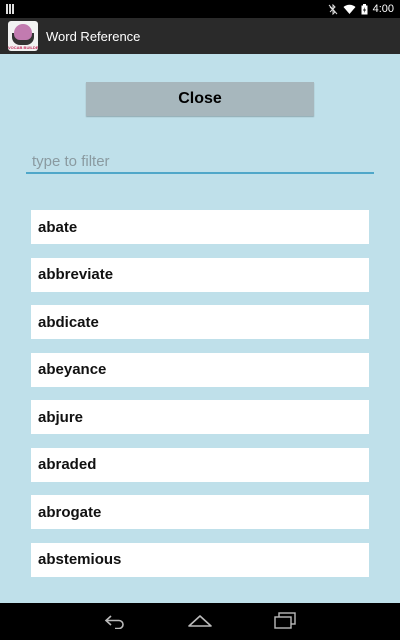  What do you see at coordinates (332, 9) in the screenshot?
I see `bluetooth-muted-icon` at bounding box center [332, 9].